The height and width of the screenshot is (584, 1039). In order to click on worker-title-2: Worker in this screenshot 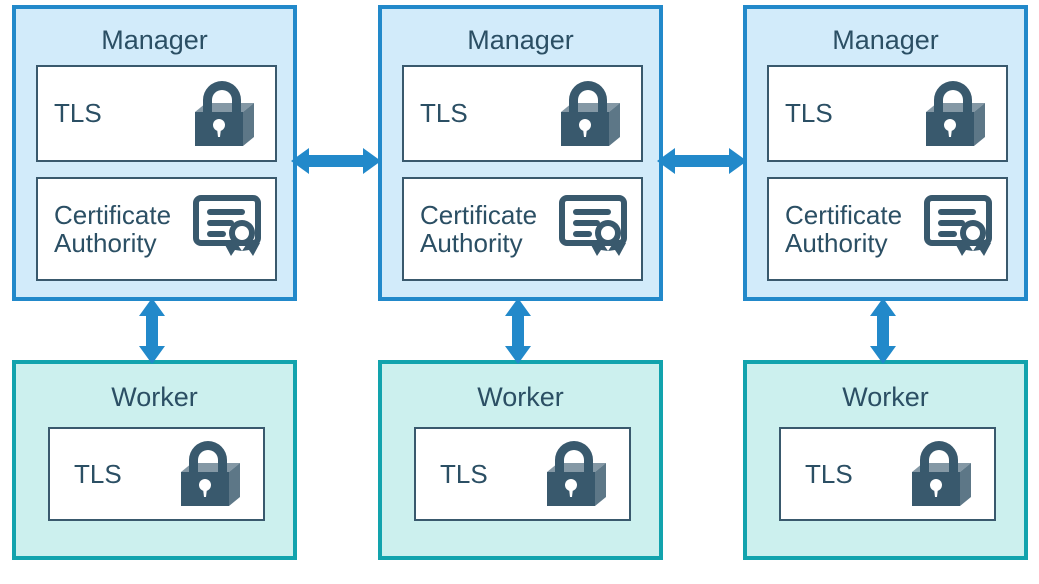, I will do `click(520, 397)`.